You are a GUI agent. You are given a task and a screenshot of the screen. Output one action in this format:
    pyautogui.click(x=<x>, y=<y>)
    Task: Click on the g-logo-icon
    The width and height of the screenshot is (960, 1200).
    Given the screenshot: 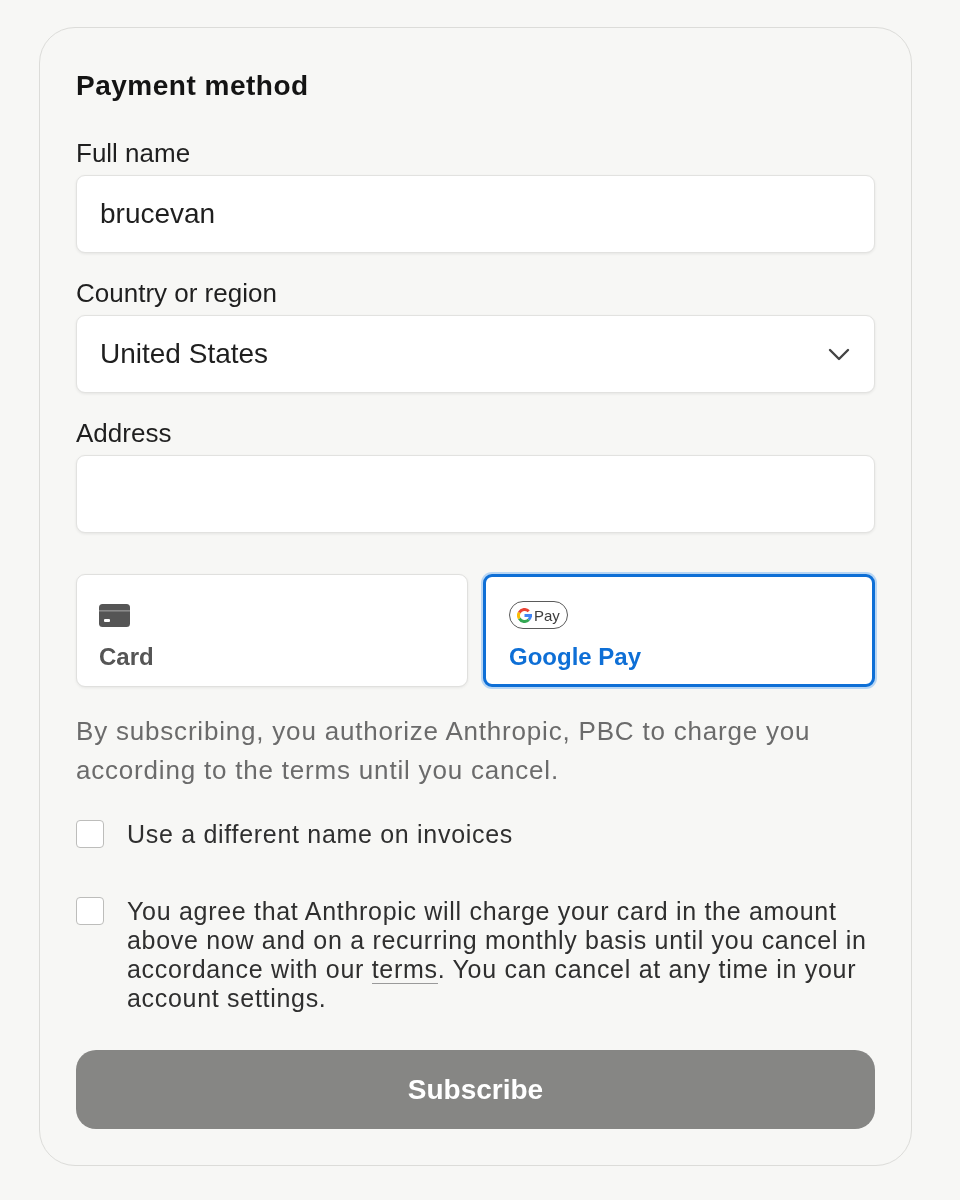 What is the action you would take?
    pyautogui.click(x=524, y=615)
    